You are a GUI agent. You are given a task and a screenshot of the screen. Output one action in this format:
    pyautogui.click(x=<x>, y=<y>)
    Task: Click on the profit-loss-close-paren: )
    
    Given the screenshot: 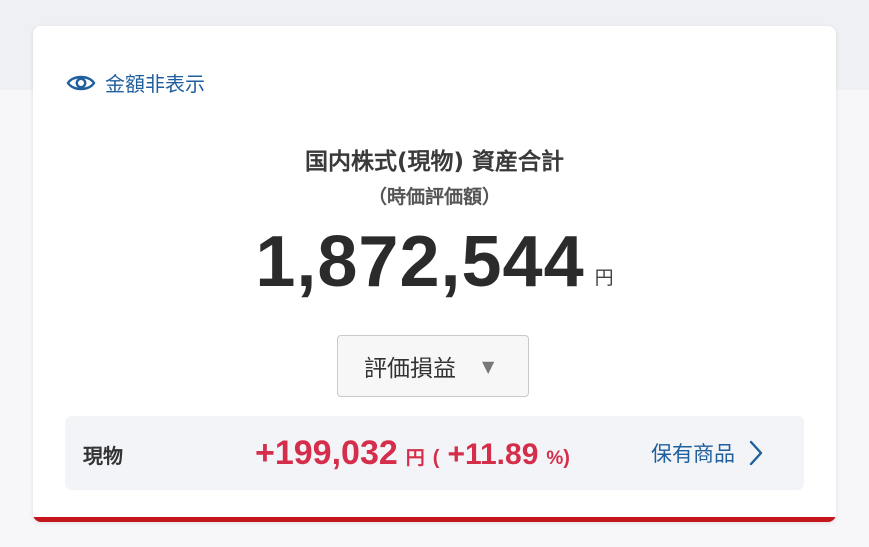 What is the action you would take?
    pyautogui.click(x=566, y=458)
    